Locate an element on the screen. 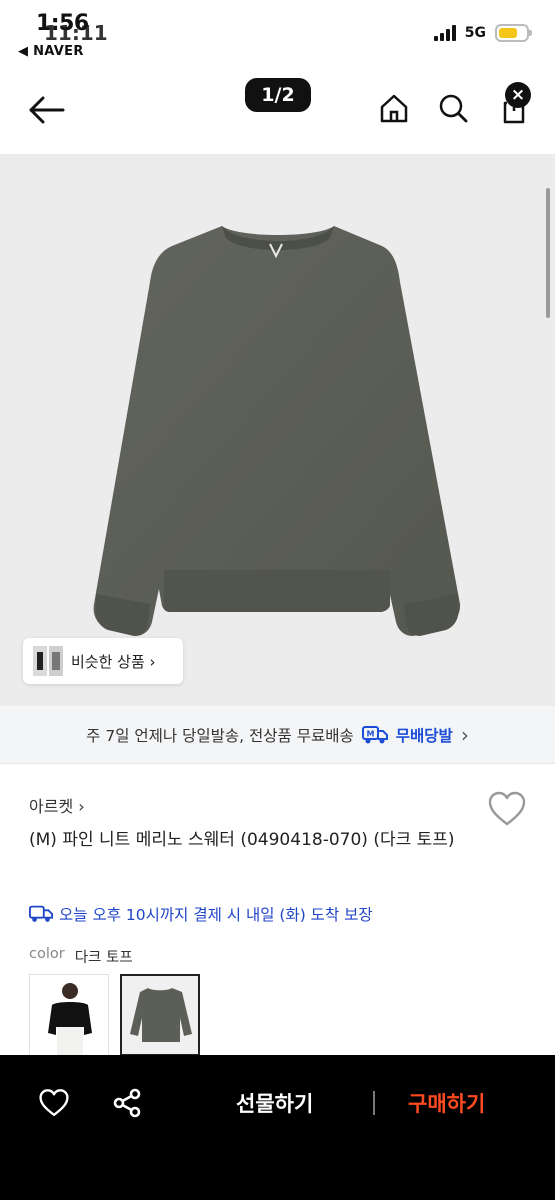 The width and height of the screenshot is (555, 1200). gift-button: 선물하기 is located at coordinates (274, 1103).